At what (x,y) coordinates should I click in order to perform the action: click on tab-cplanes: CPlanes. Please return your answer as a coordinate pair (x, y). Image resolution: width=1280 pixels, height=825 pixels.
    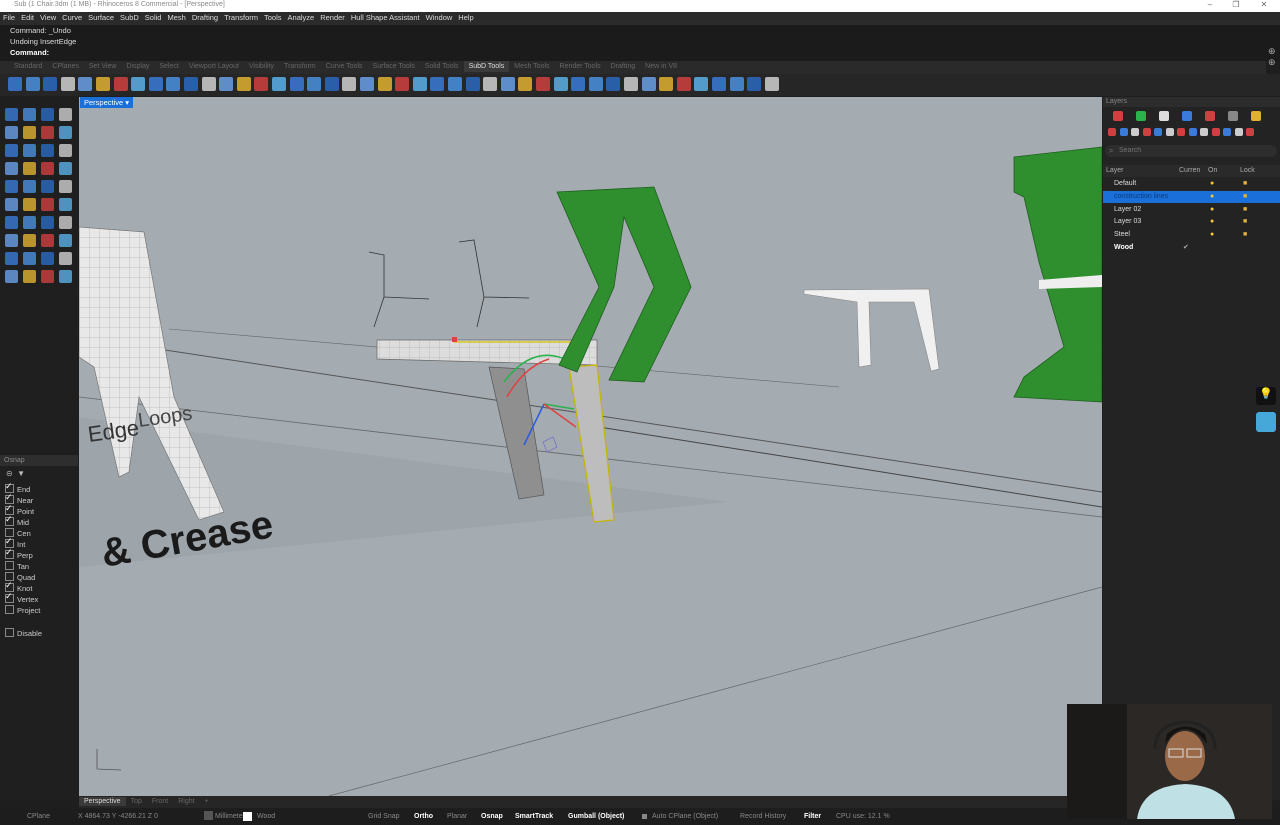
    Looking at the image, I should click on (65, 66).